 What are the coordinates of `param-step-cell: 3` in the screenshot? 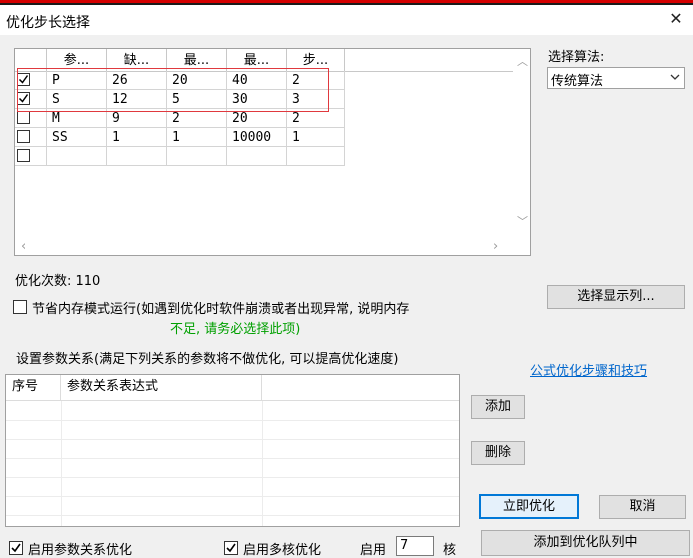 It's located at (316, 99).